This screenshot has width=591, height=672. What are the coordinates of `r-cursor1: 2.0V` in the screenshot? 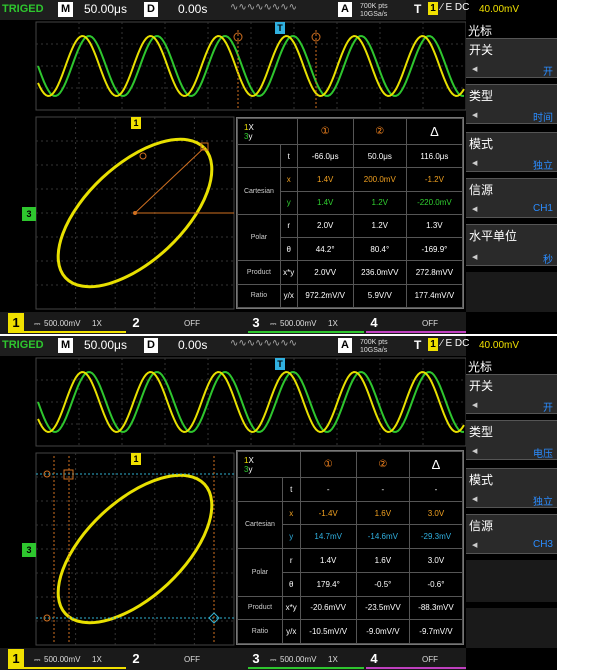 It's located at (325, 226).